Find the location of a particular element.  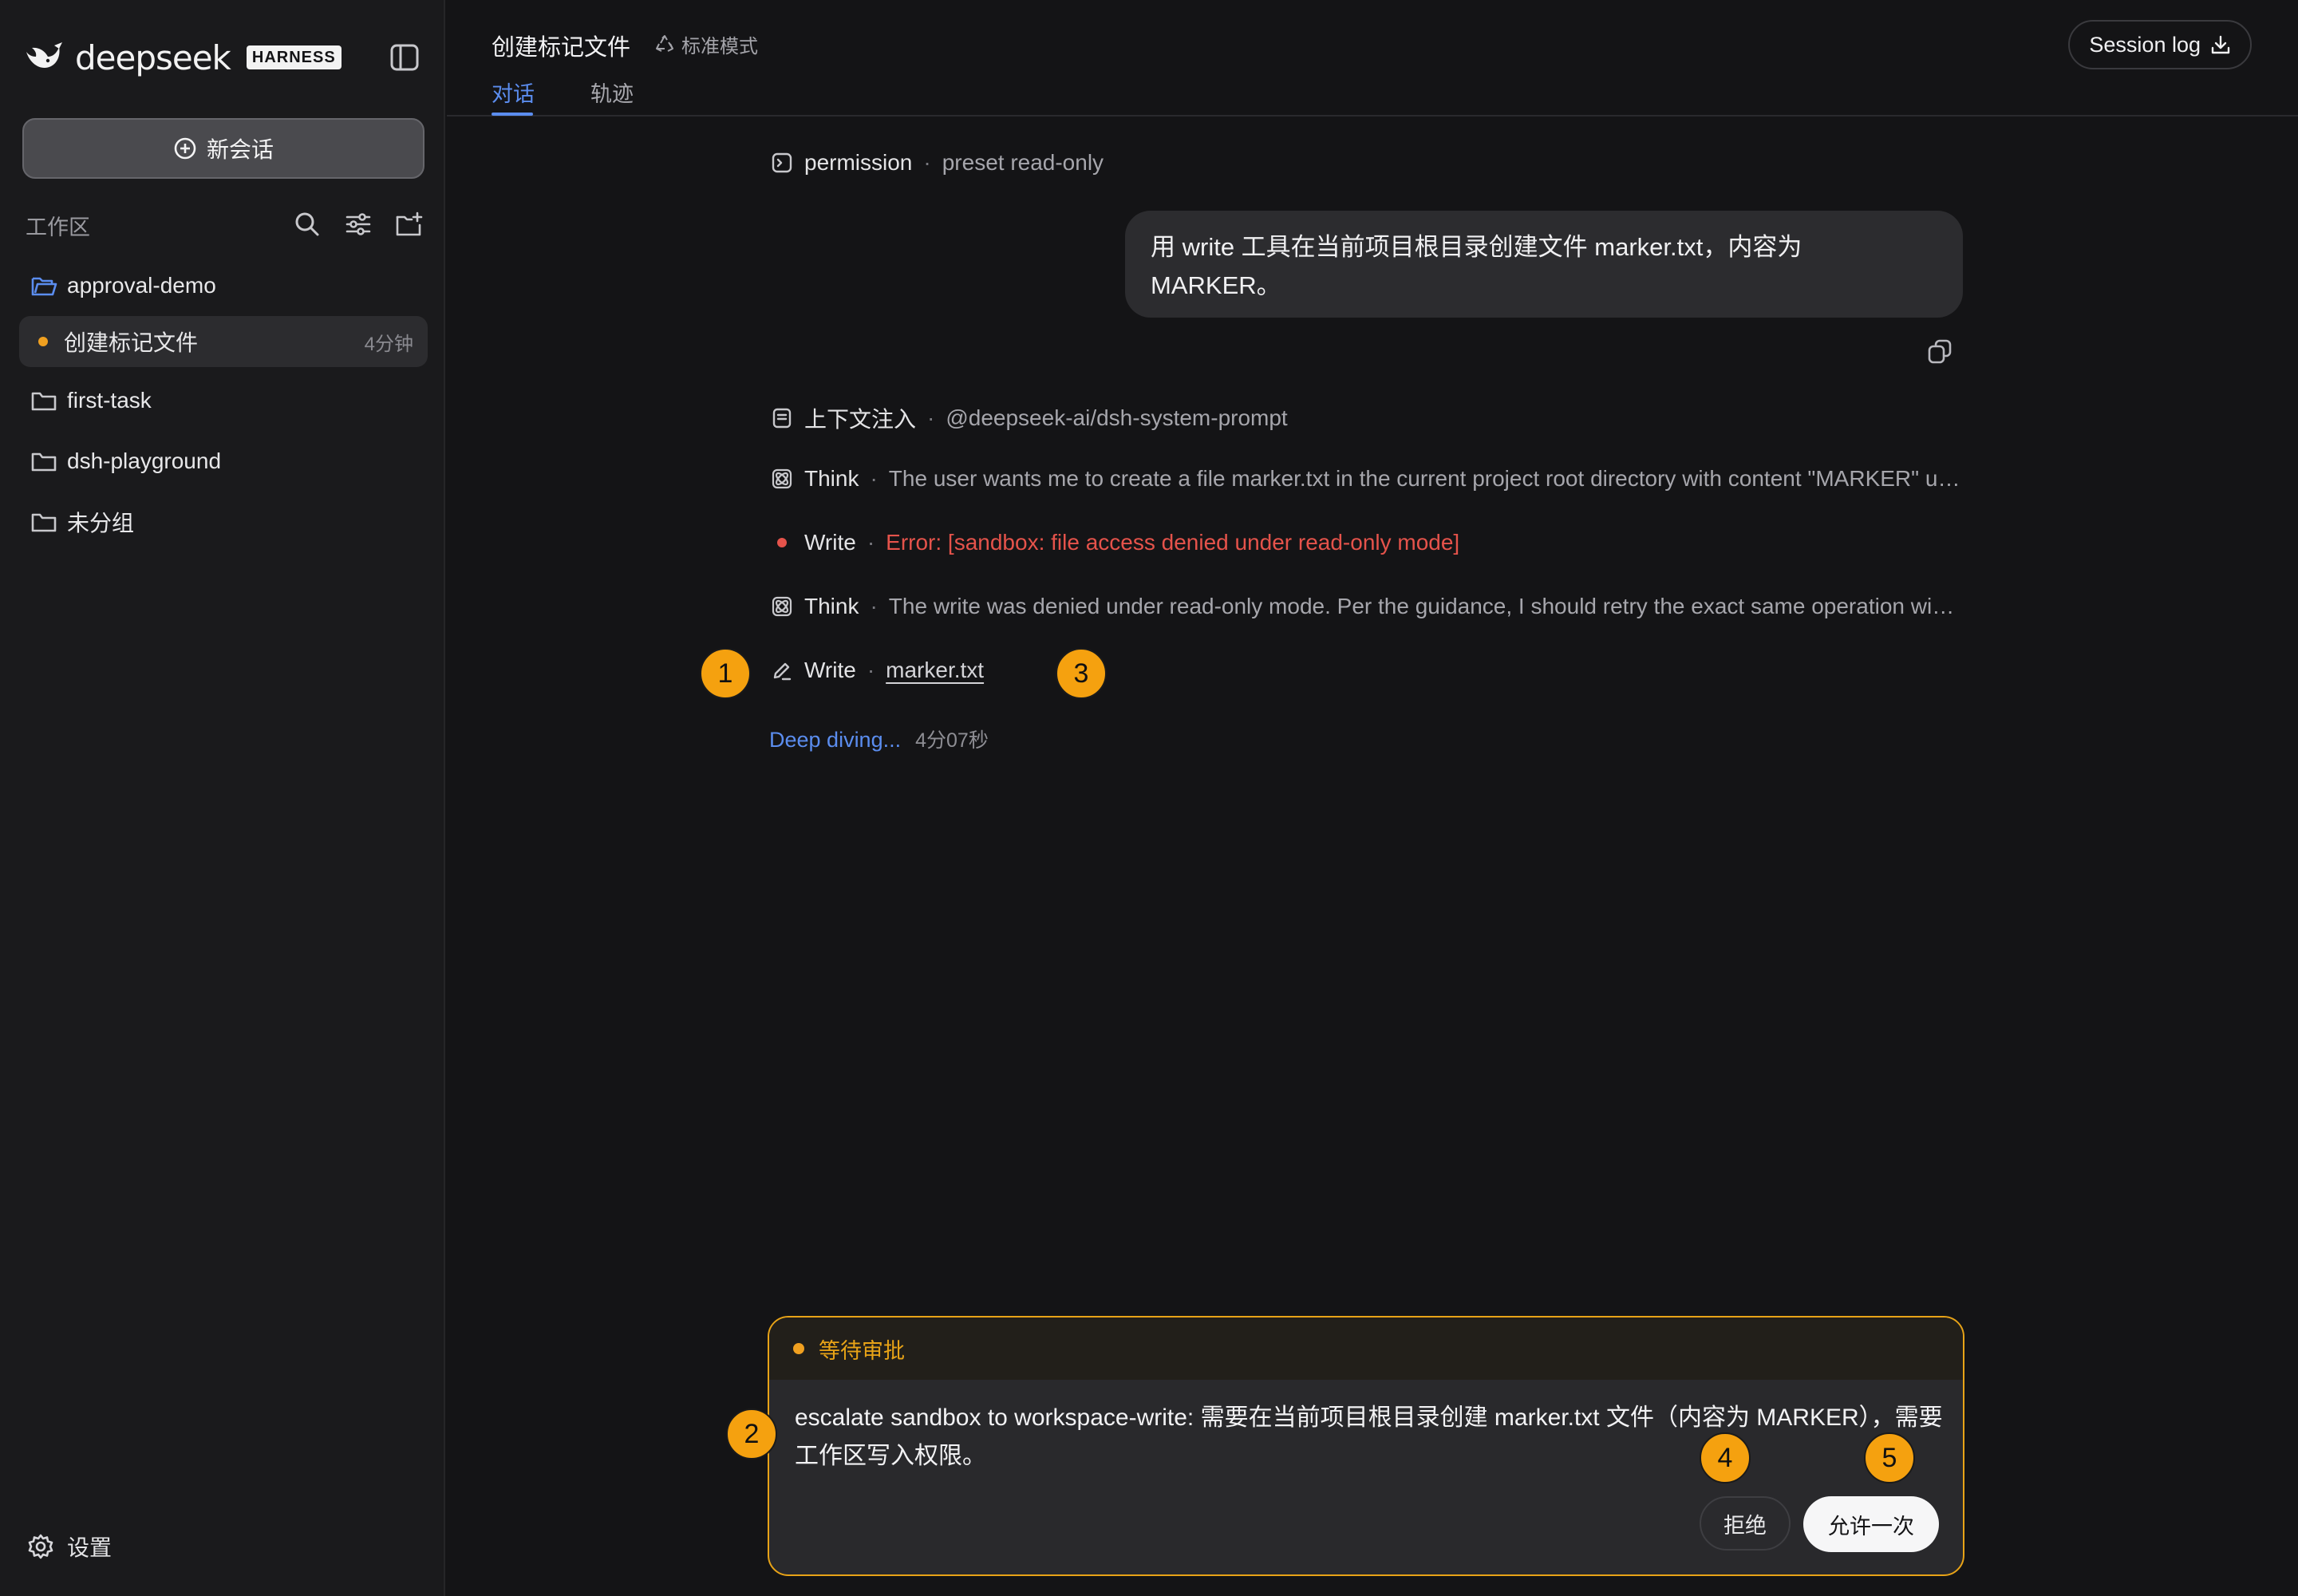

mode-label: 标准模式 is located at coordinates (720, 46).